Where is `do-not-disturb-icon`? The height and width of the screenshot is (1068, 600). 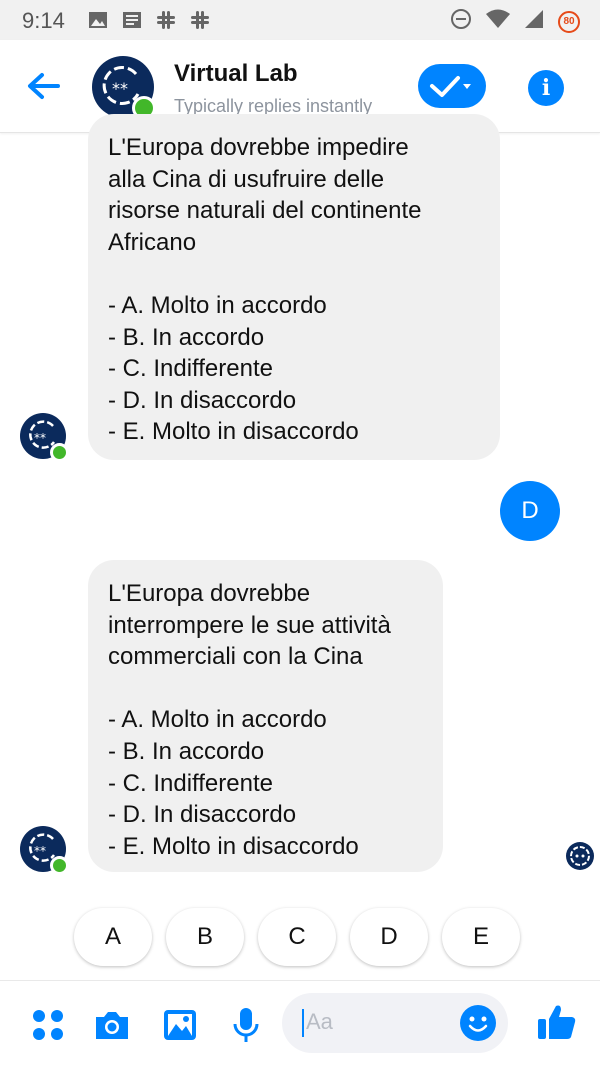
do-not-disturb-icon is located at coordinates (461, 21).